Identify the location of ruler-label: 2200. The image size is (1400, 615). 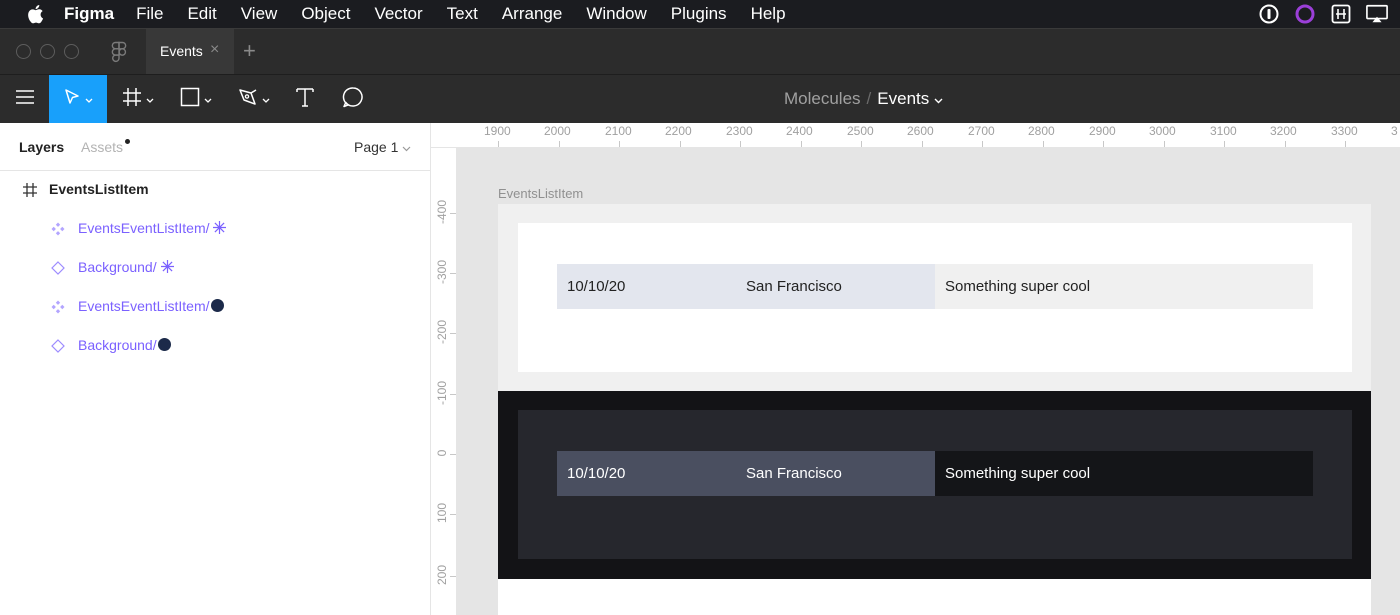
(678, 131).